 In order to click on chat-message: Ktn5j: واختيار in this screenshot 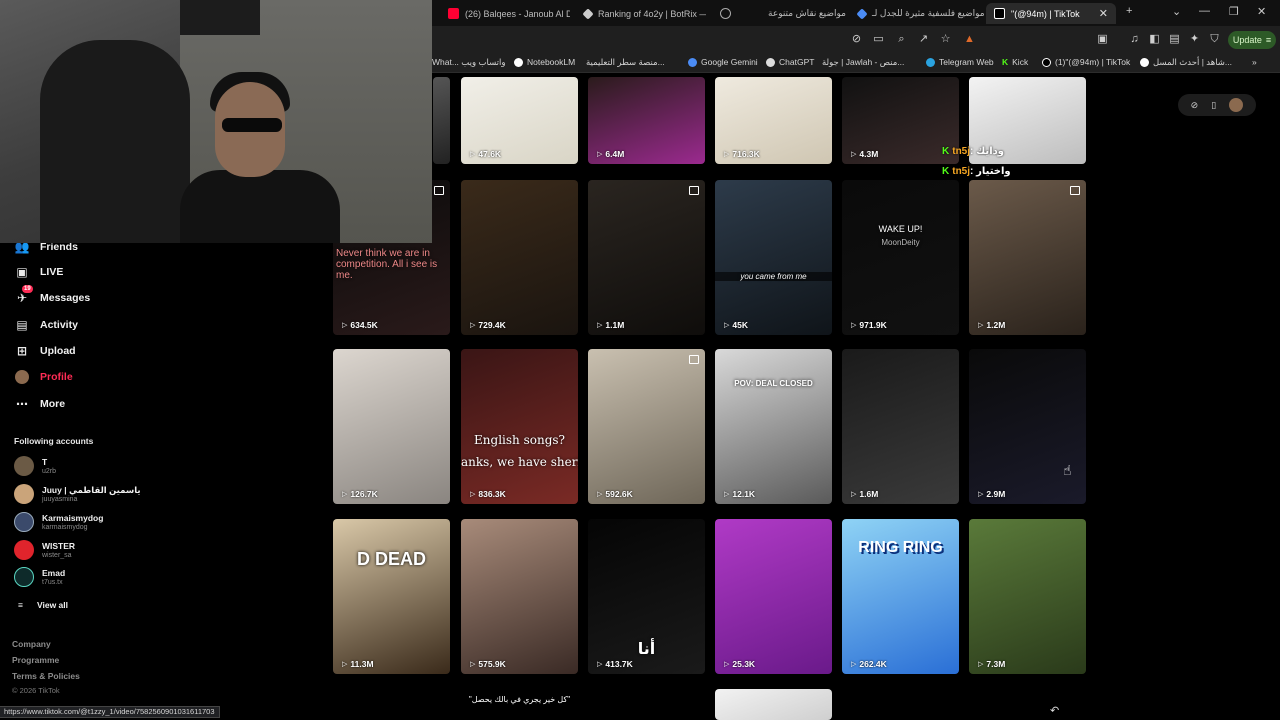, I will do `click(976, 171)`.